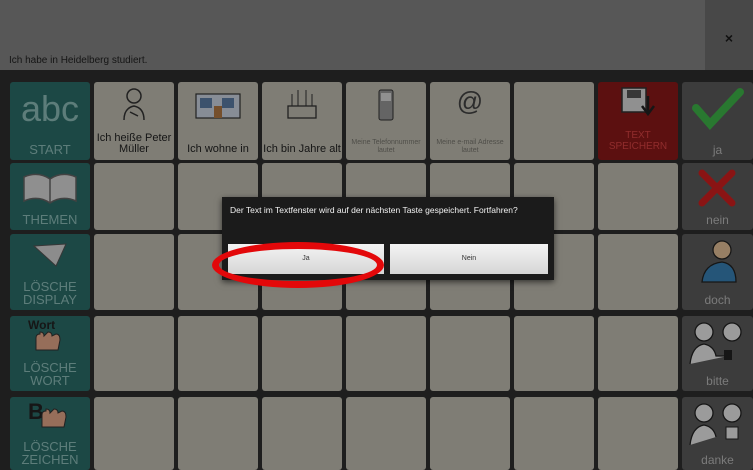  What do you see at coordinates (50, 433) in the screenshot?
I see `loesche-zeichen-button: B LÖSCHE ZEICHEN` at bounding box center [50, 433].